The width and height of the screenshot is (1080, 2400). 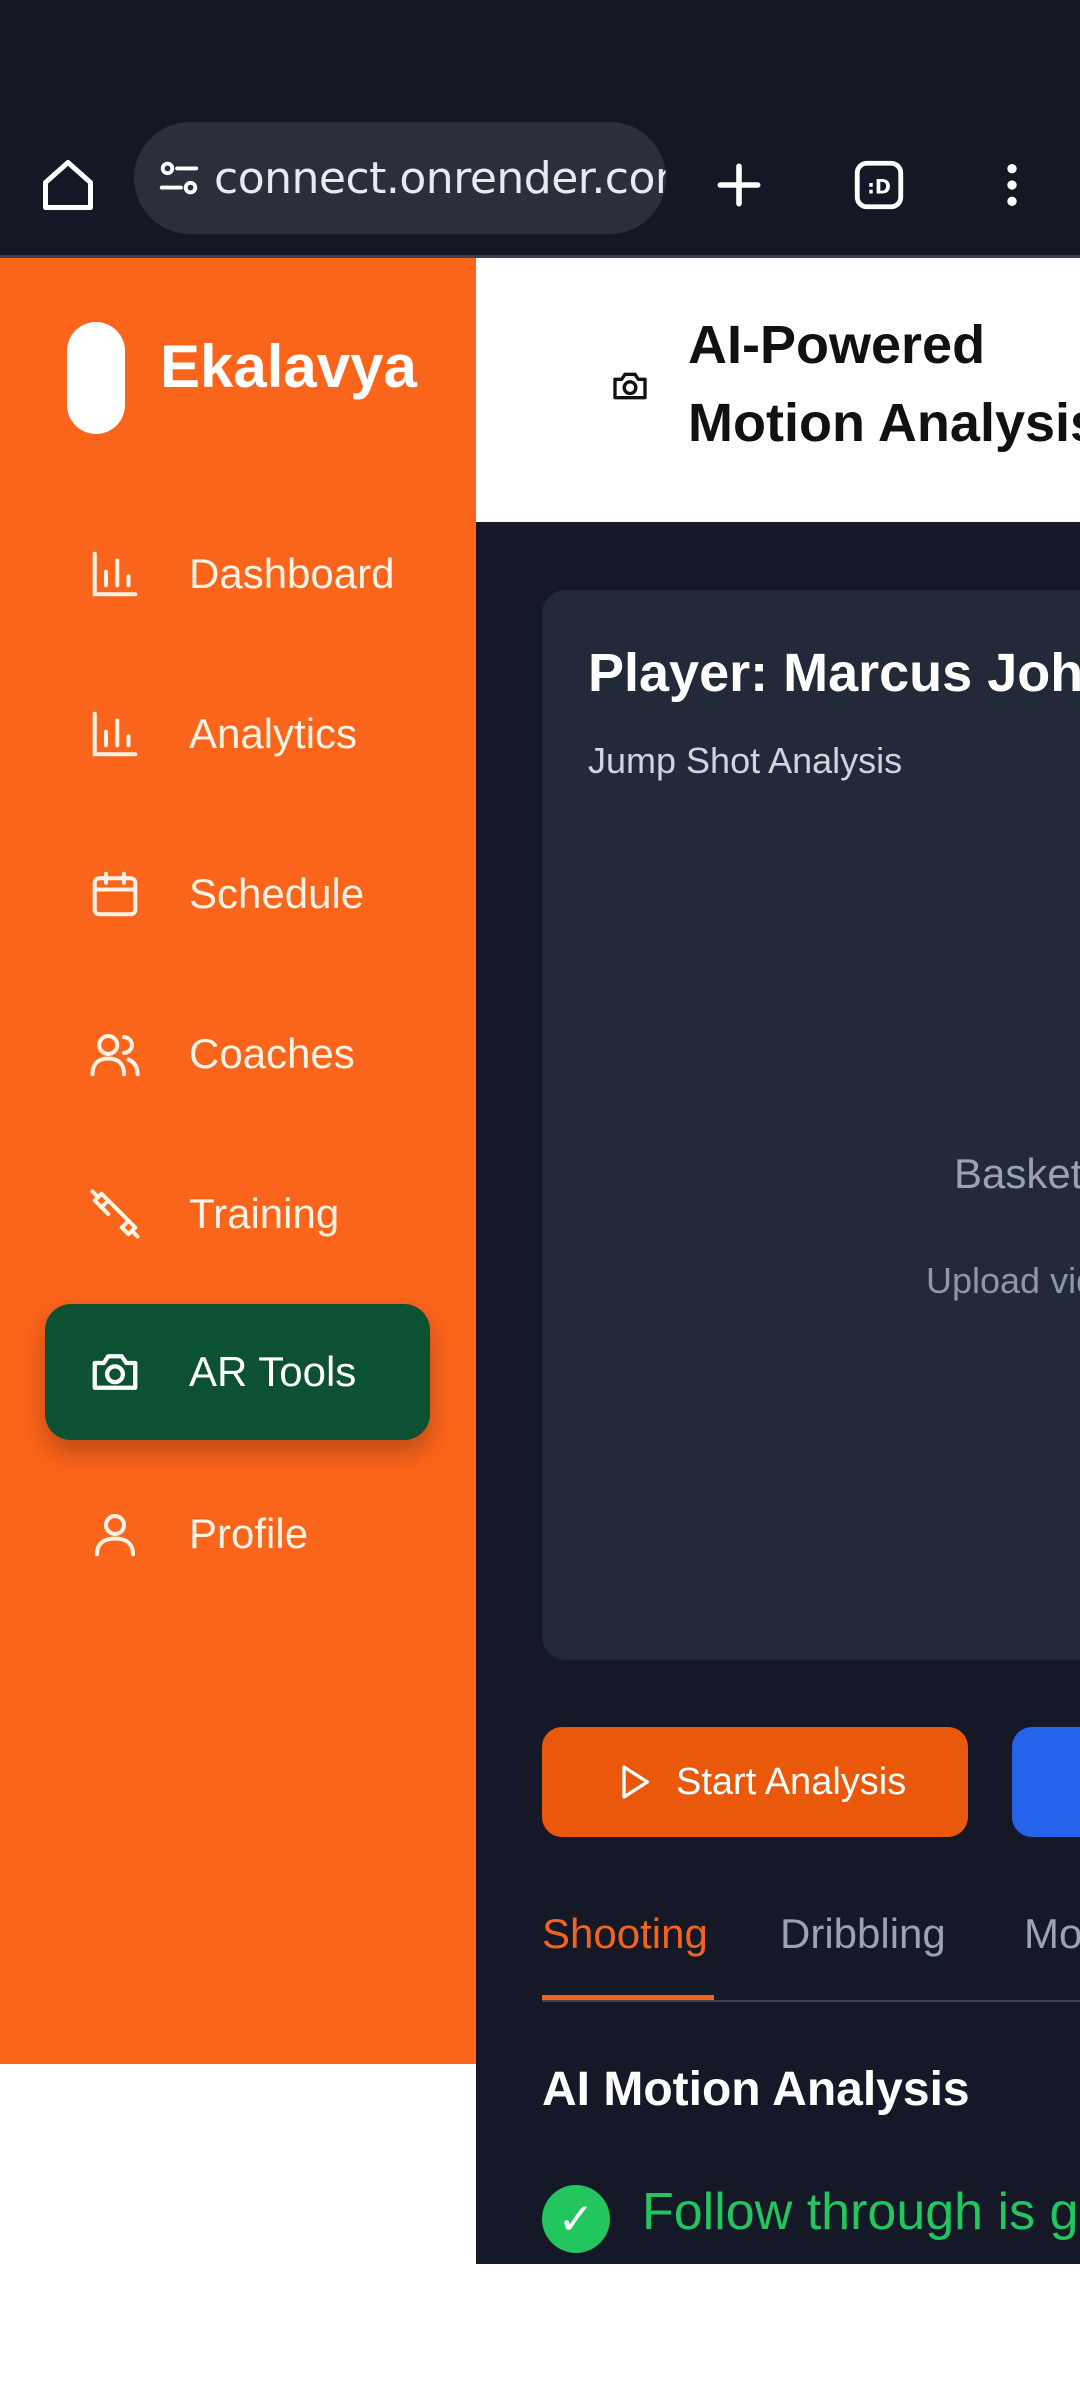 I want to click on sidebar-item-ar-tools: AR Tools, so click(x=237, y=1372).